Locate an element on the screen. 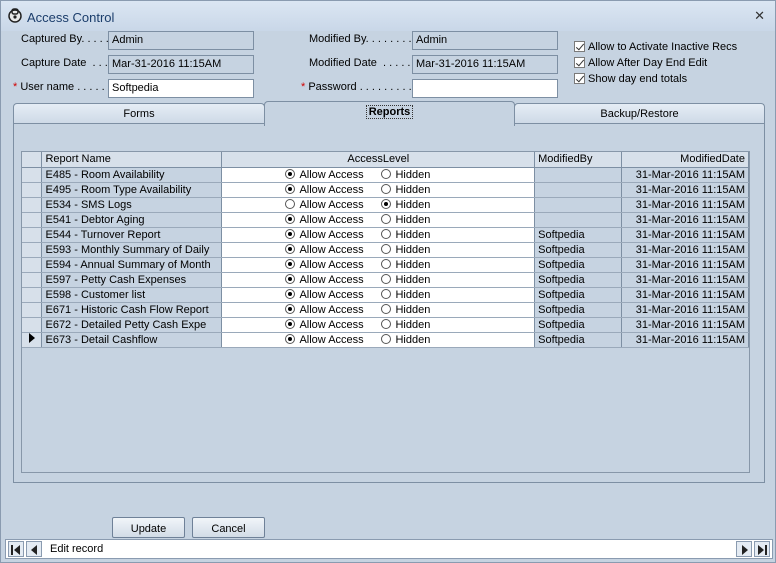  tab-reports: Reports is located at coordinates (389, 113).